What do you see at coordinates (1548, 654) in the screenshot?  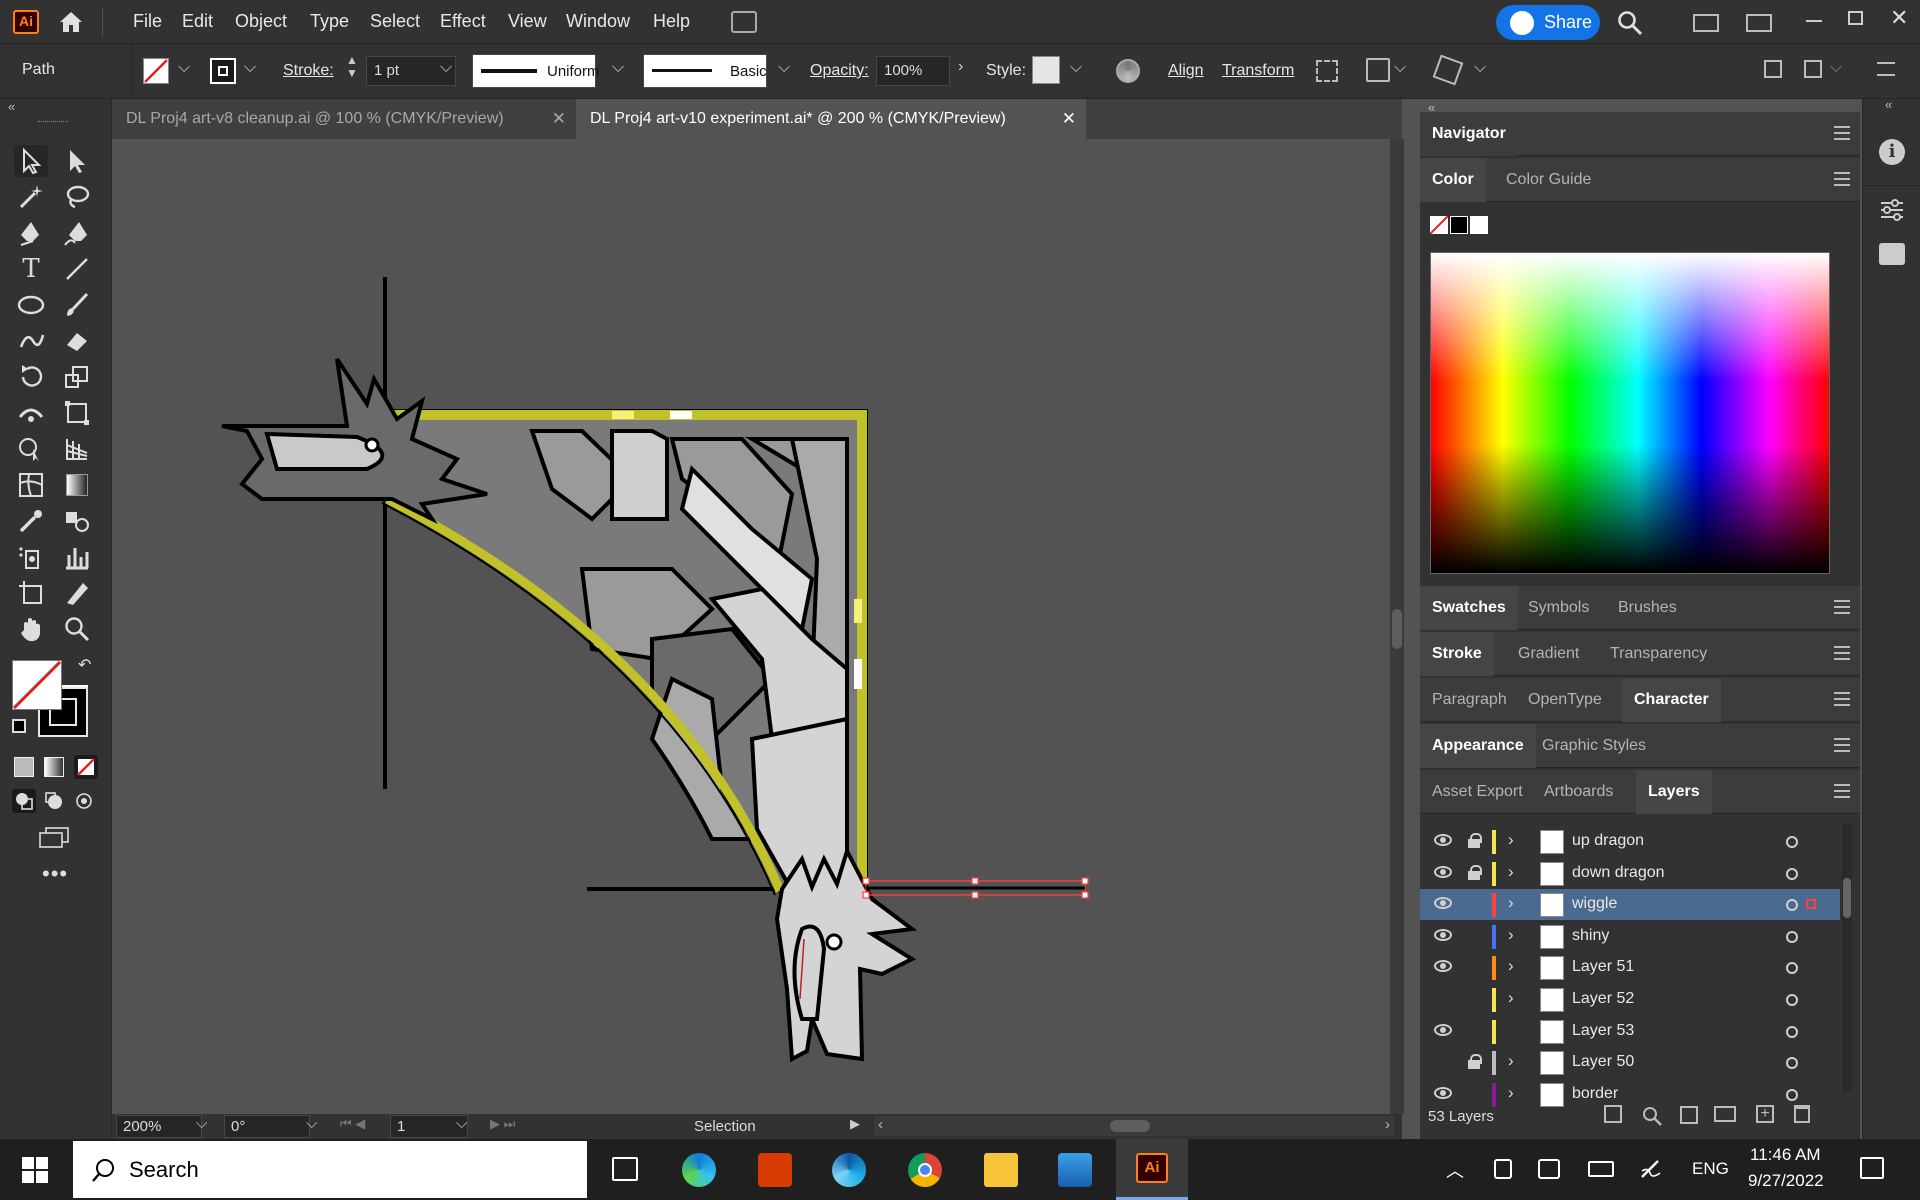 I see `tab-gradient: Gradient` at bounding box center [1548, 654].